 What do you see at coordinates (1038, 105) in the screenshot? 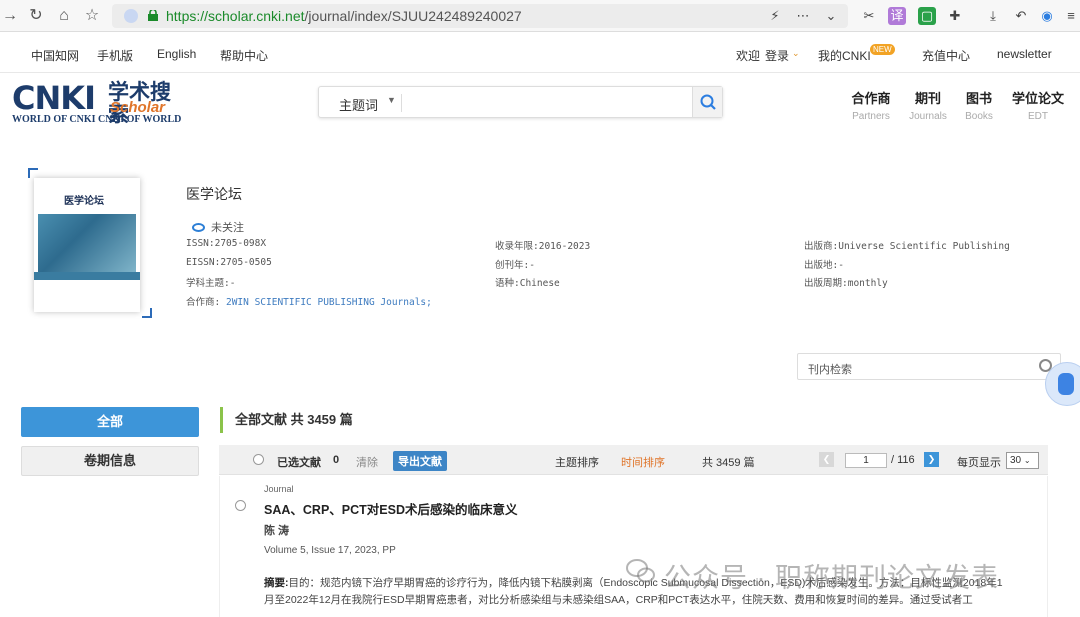
I see `edt-link: 学位论文 EDT` at bounding box center [1038, 105].